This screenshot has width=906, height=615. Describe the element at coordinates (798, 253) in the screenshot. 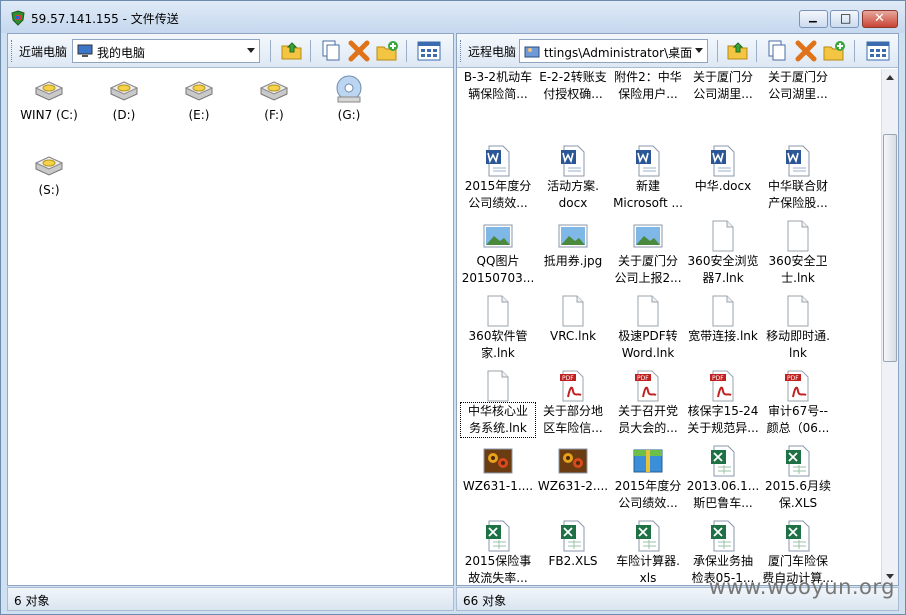

I see `file-item: 360安全卫 士.lnk` at that location.